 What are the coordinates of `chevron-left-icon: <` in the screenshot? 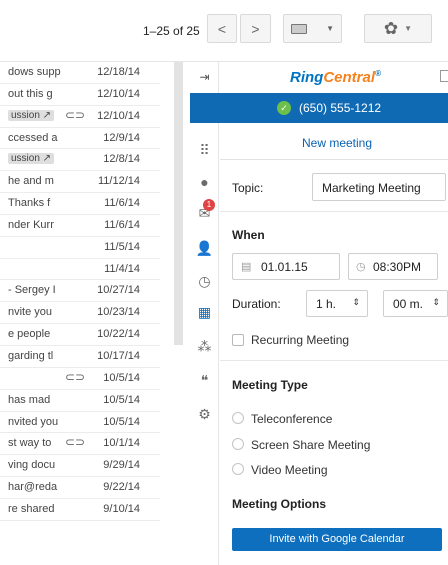 It's located at (222, 28).